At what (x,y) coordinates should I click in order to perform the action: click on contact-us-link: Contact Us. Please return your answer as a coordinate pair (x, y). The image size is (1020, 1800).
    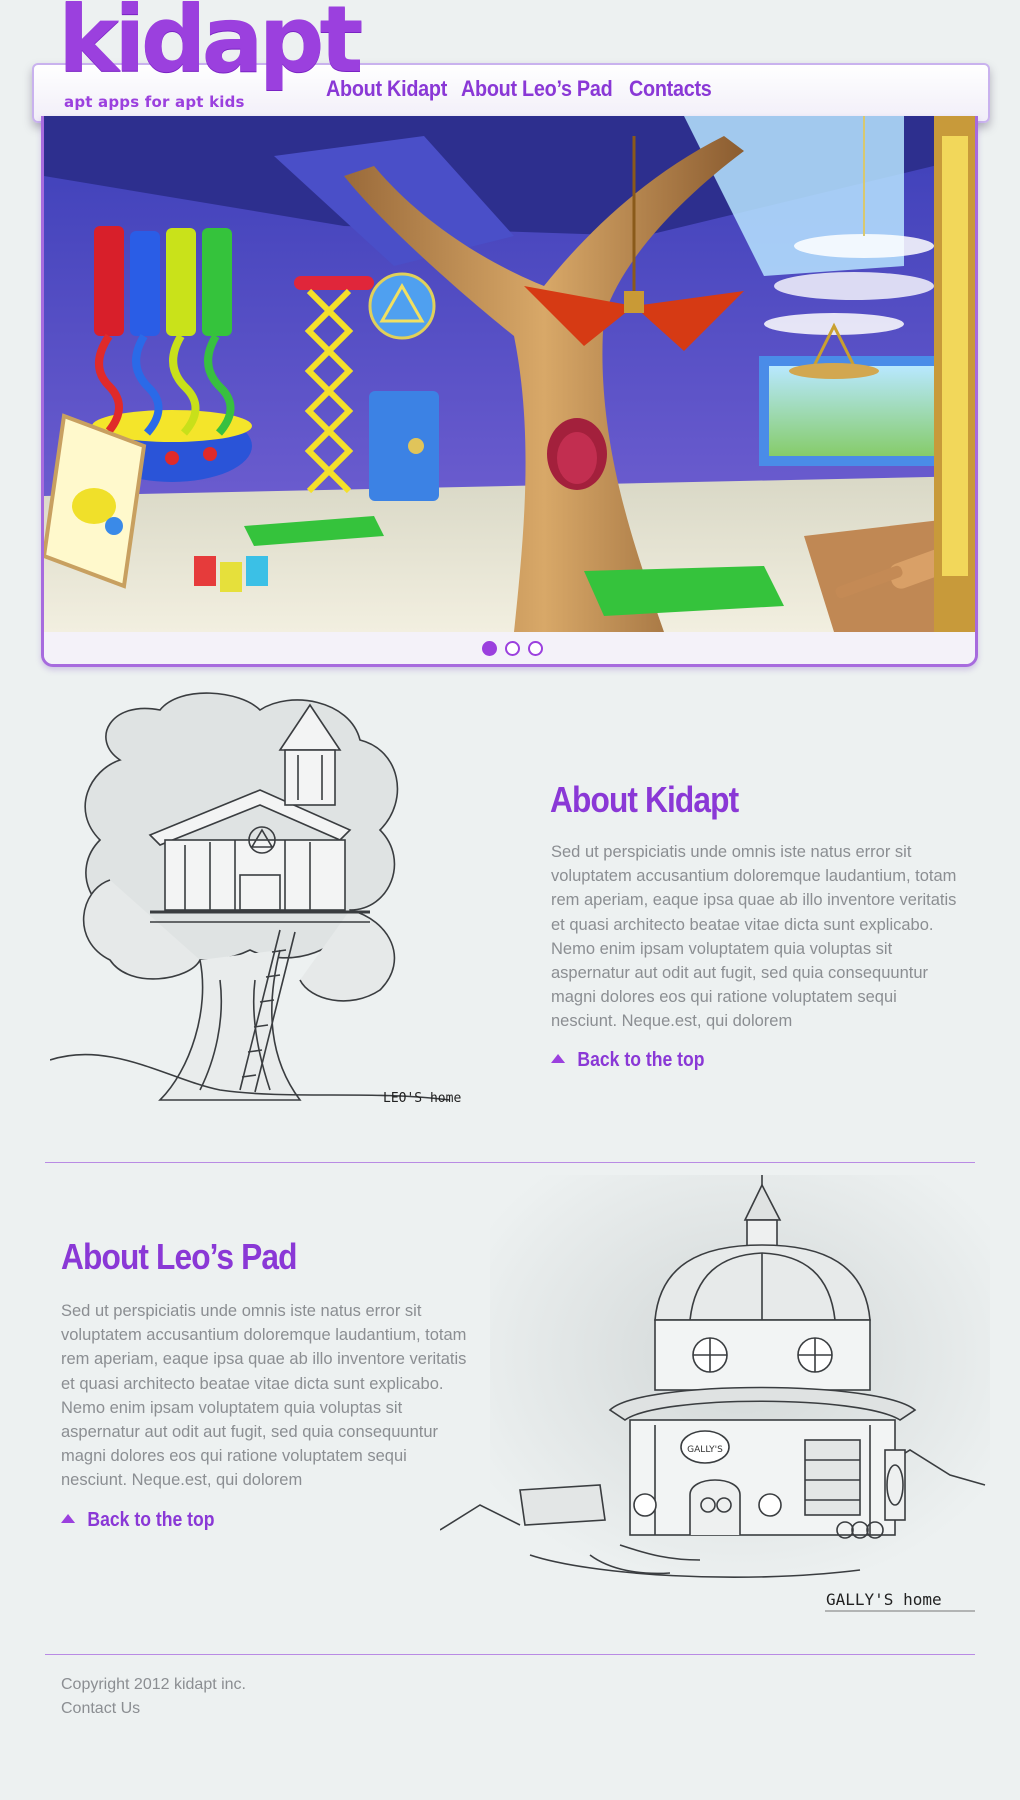
    Looking at the image, I should click on (100, 1709).